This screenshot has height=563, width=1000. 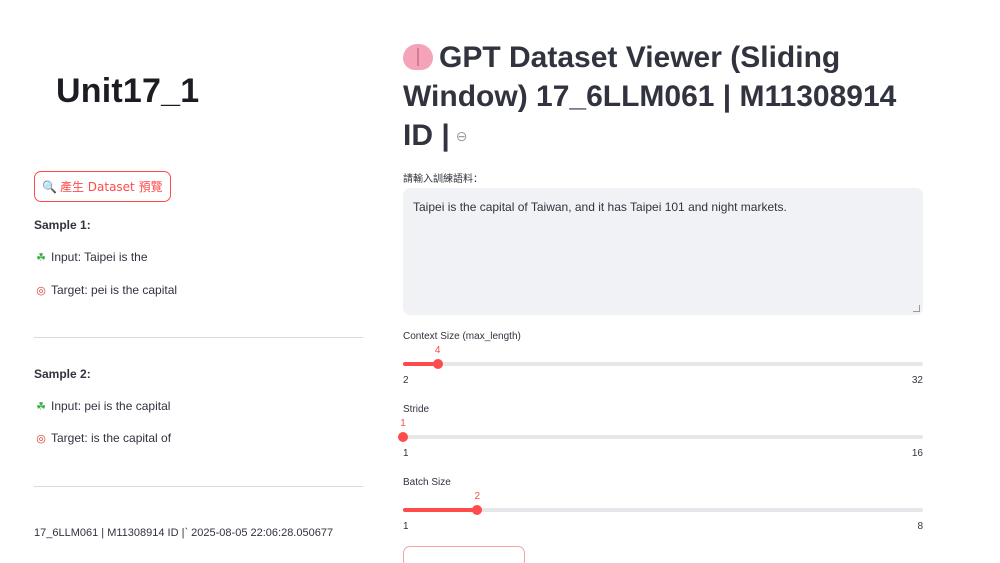 I want to click on partial-button, so click(x=464, y=554).